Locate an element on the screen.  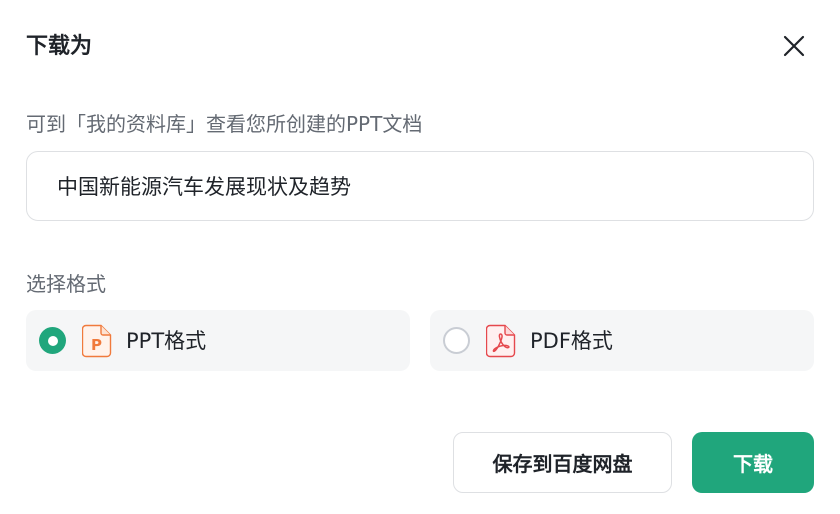
download-button: 下载 is located at coordinates (753, 462).